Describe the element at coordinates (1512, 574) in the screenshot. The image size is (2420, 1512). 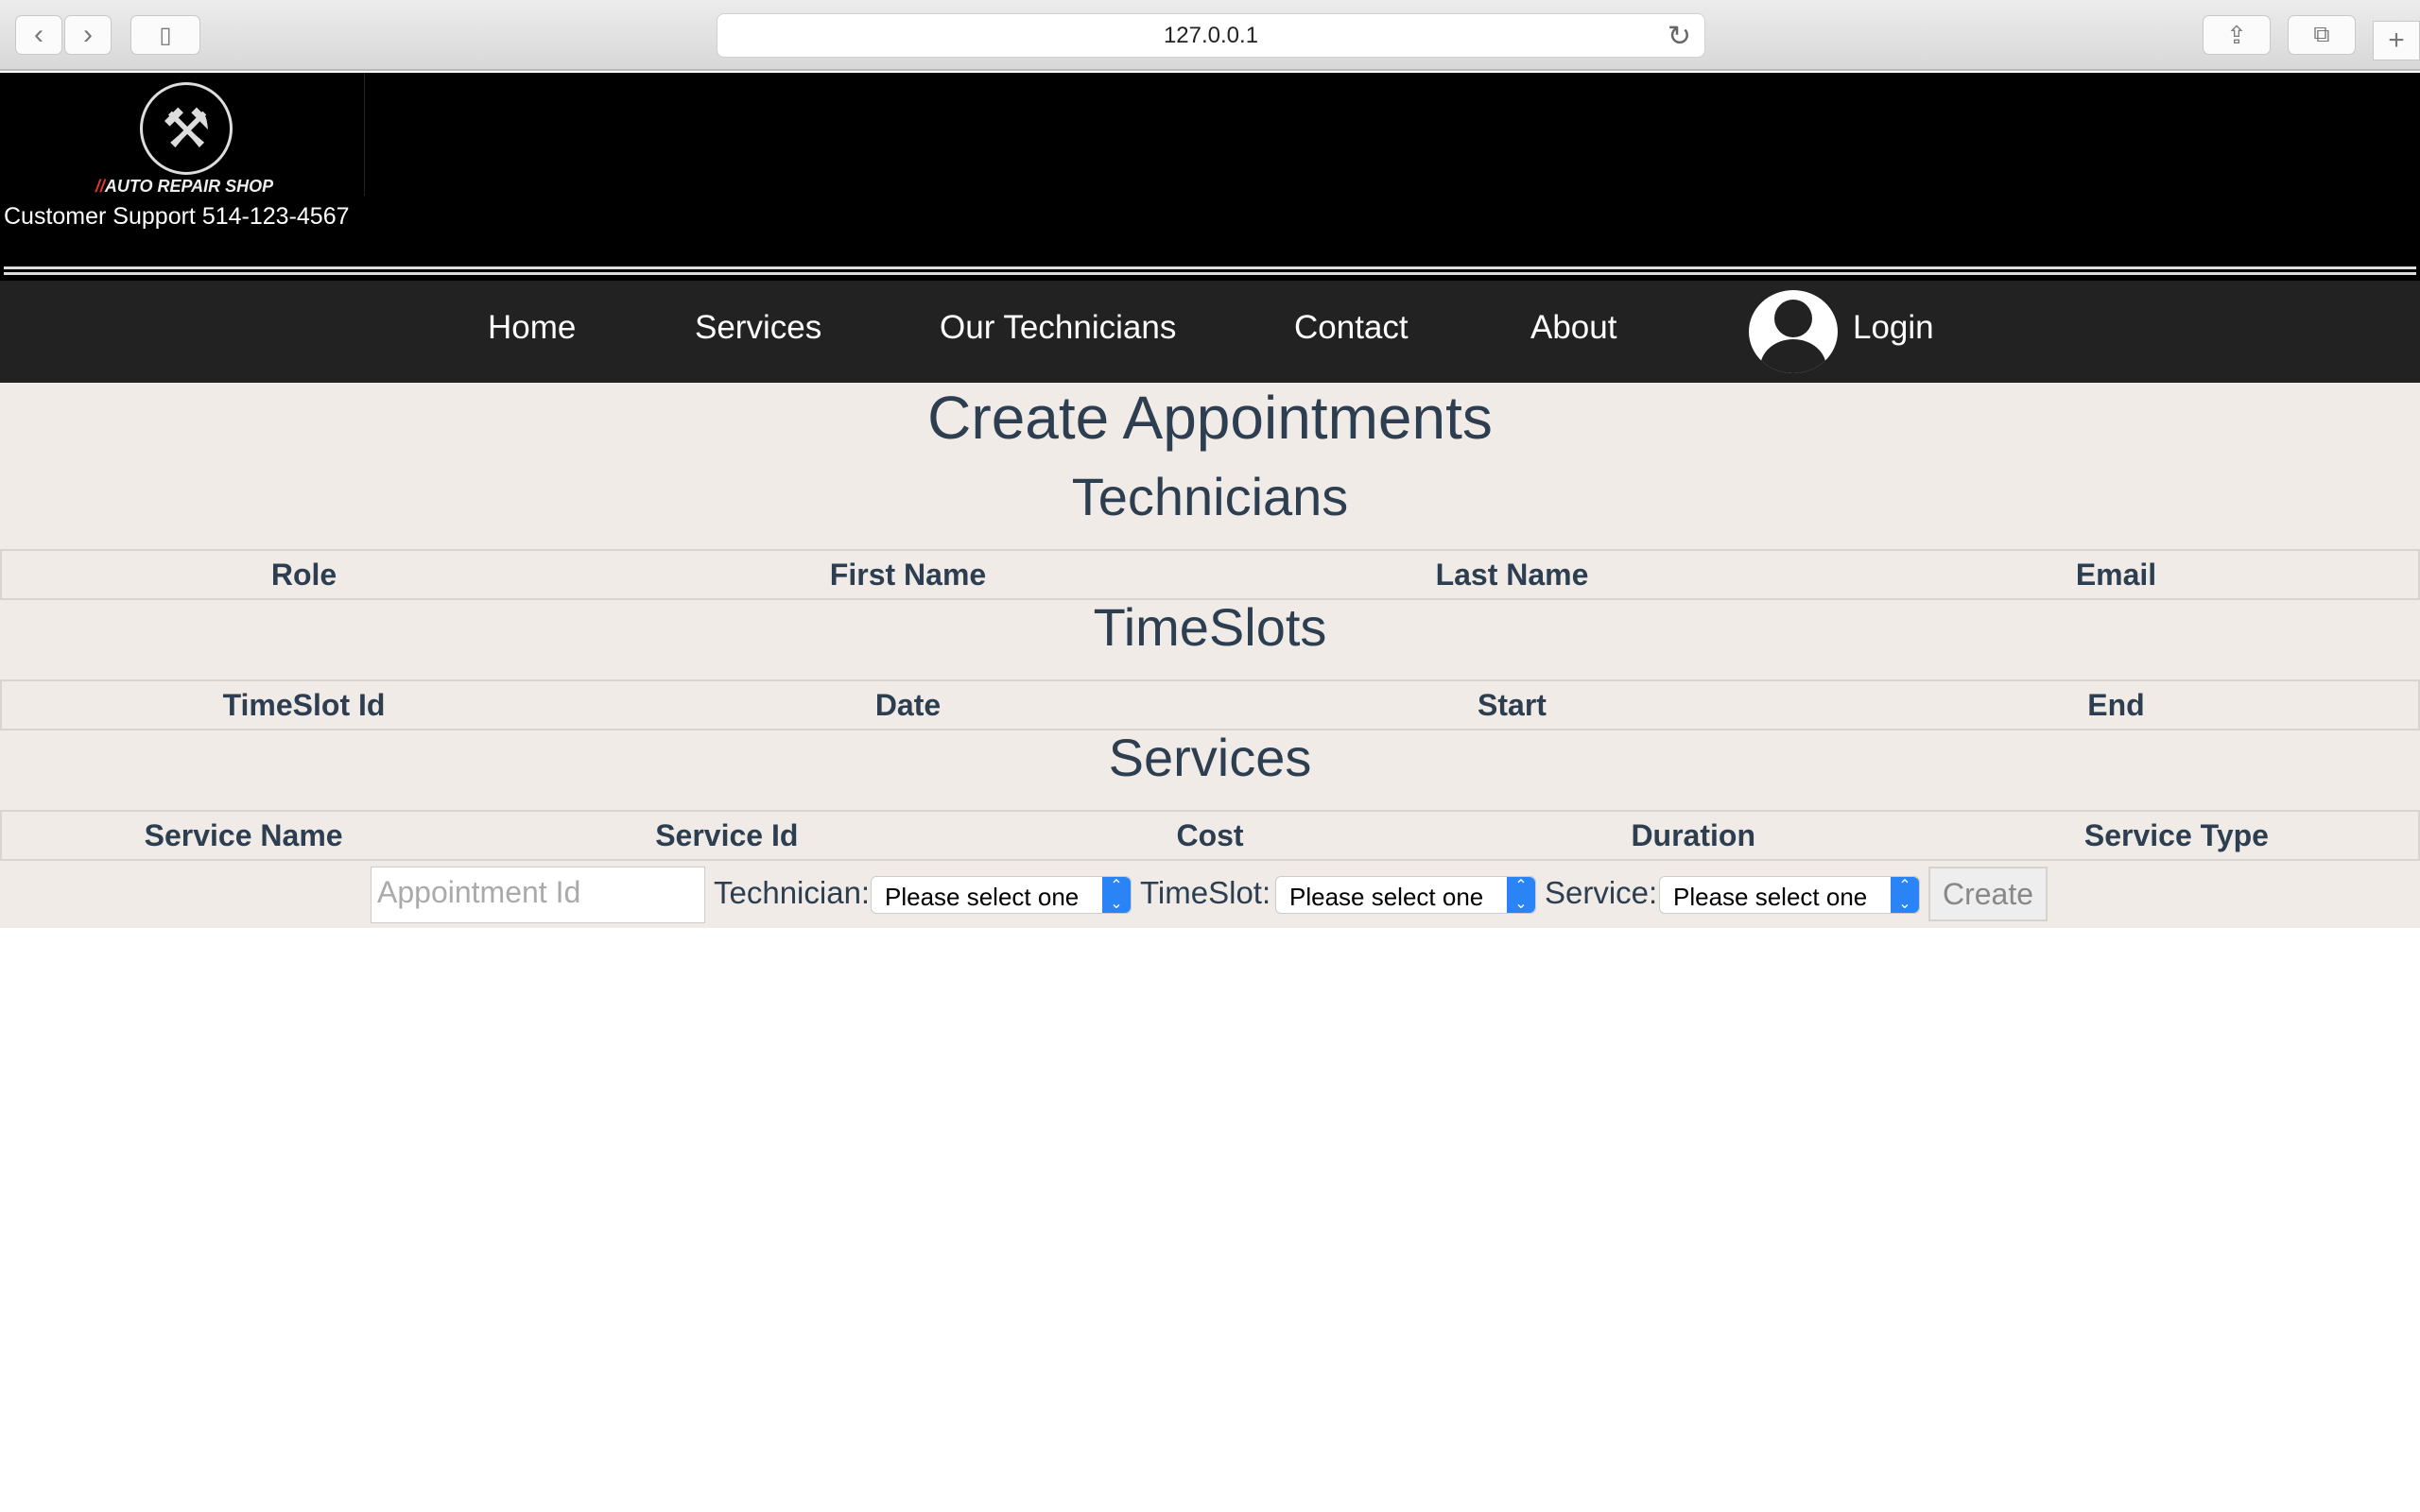
I see `column-header: Last Name` at that location.